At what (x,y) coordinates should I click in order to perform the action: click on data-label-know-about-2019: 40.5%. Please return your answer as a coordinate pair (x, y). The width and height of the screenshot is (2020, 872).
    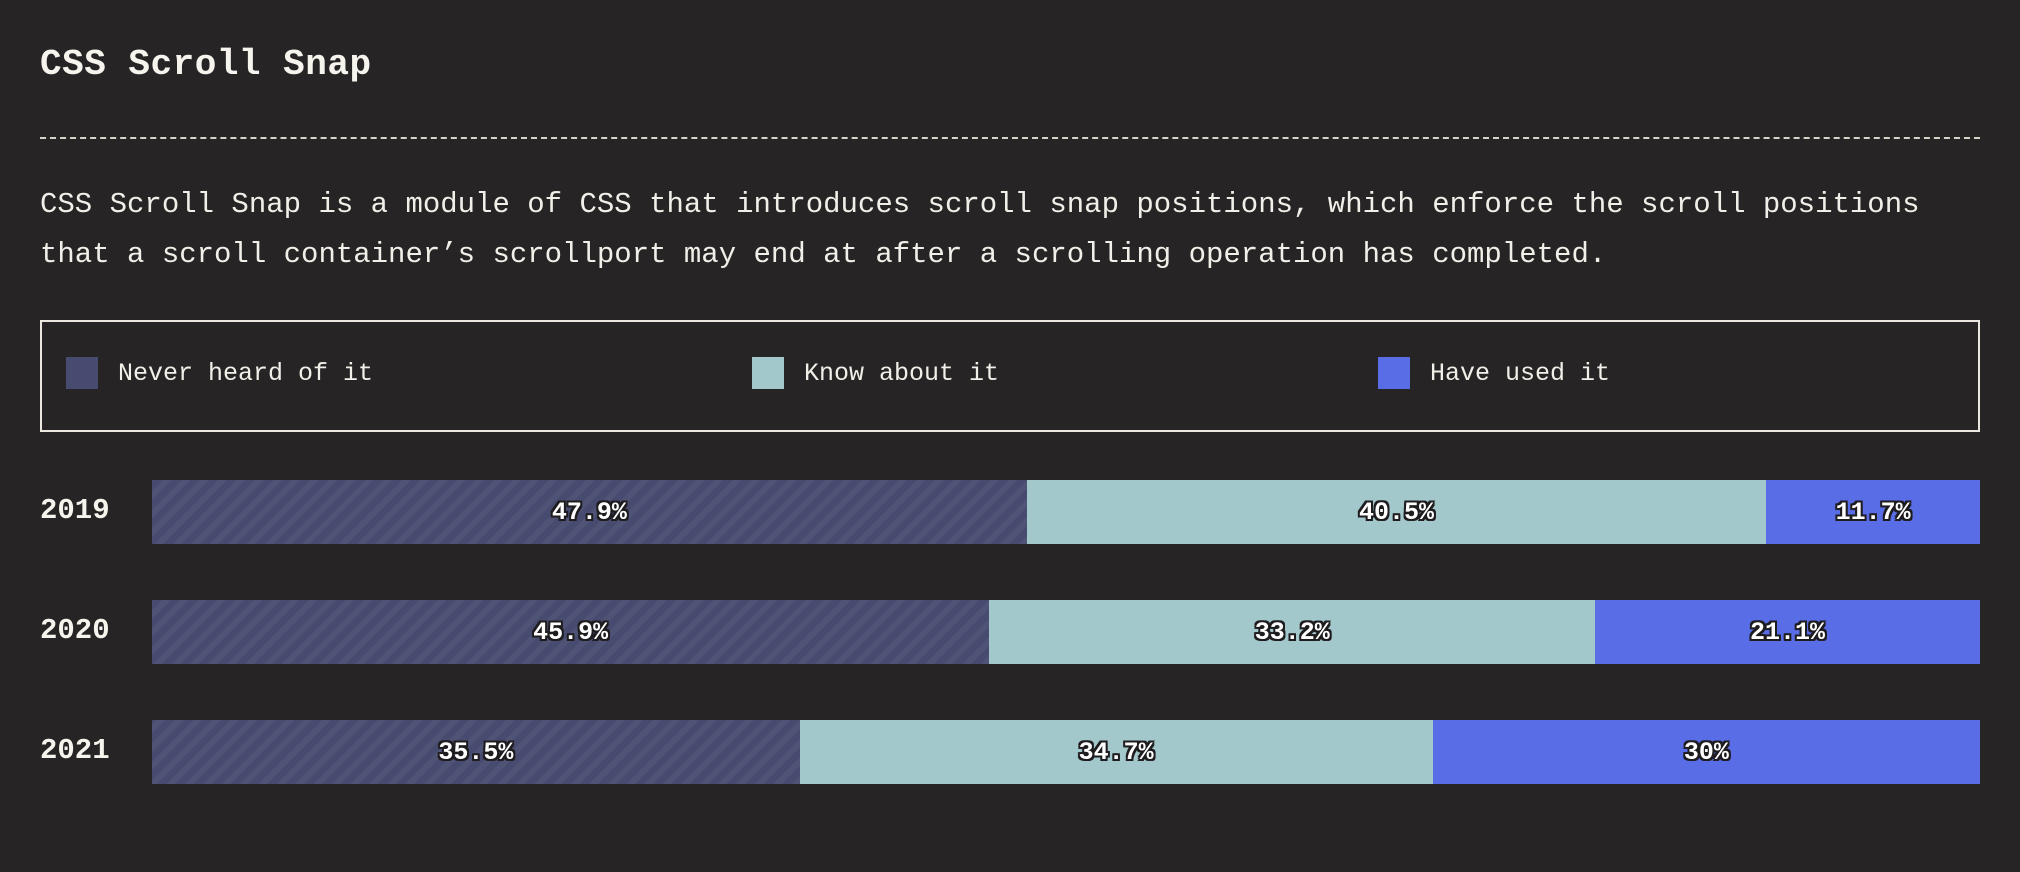
    Looking at the image, I should click on (1397, 512).